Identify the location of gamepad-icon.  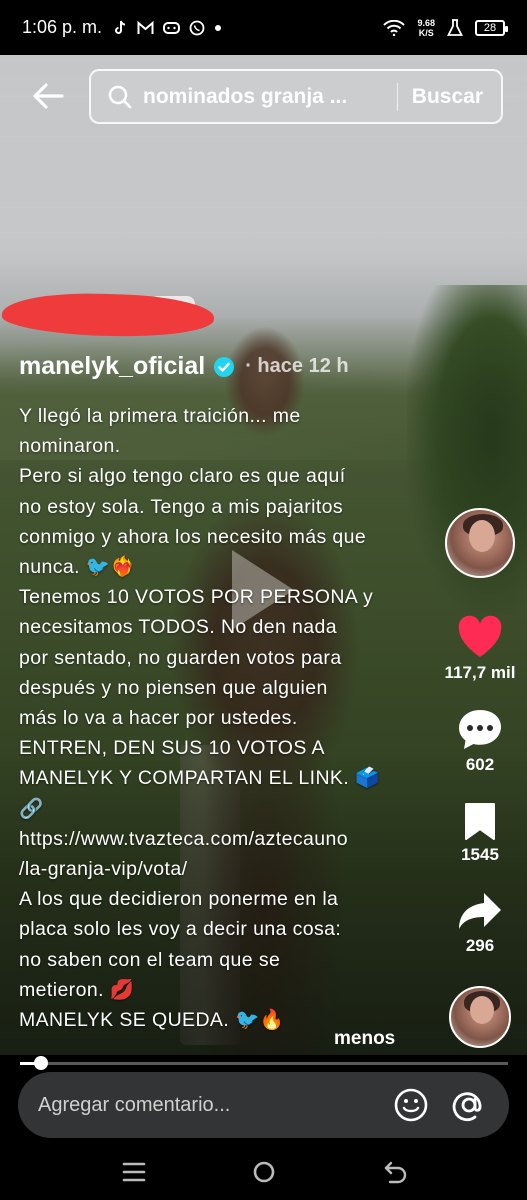
(172, 27).